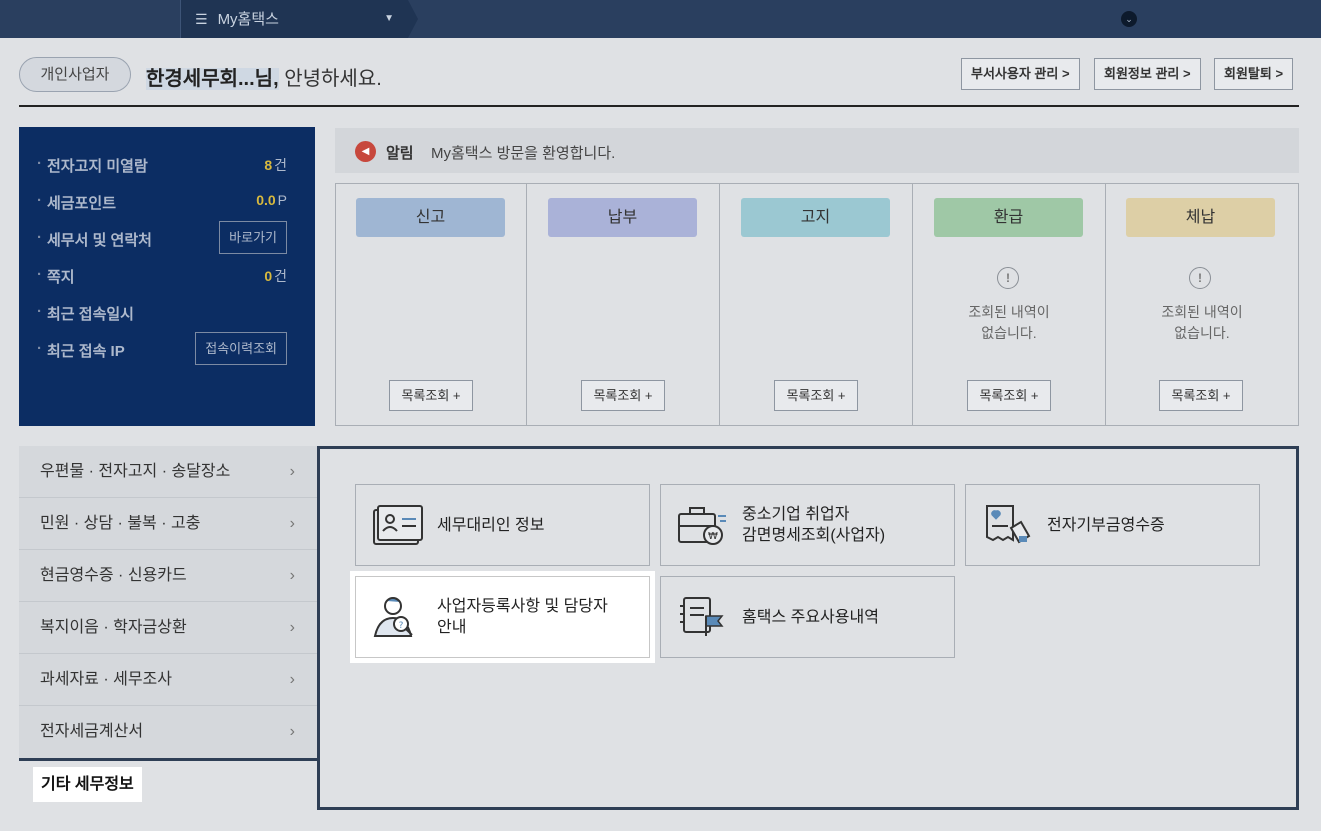  I want to click on menu-item-civil-appeal: 민원 · 상담 · 불복 · 고충 ›, so click(168, 524).